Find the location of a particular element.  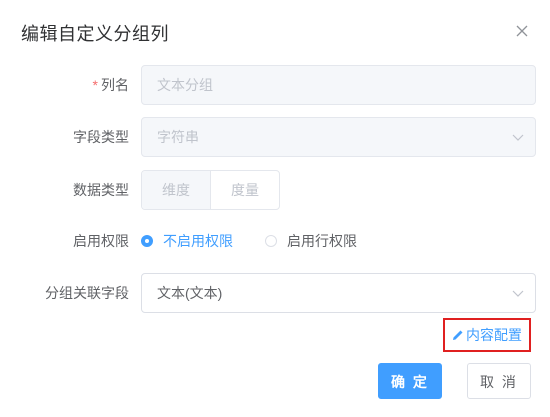

column-name-row: * 列名 文本分组 is located at coordinates (275, 85).